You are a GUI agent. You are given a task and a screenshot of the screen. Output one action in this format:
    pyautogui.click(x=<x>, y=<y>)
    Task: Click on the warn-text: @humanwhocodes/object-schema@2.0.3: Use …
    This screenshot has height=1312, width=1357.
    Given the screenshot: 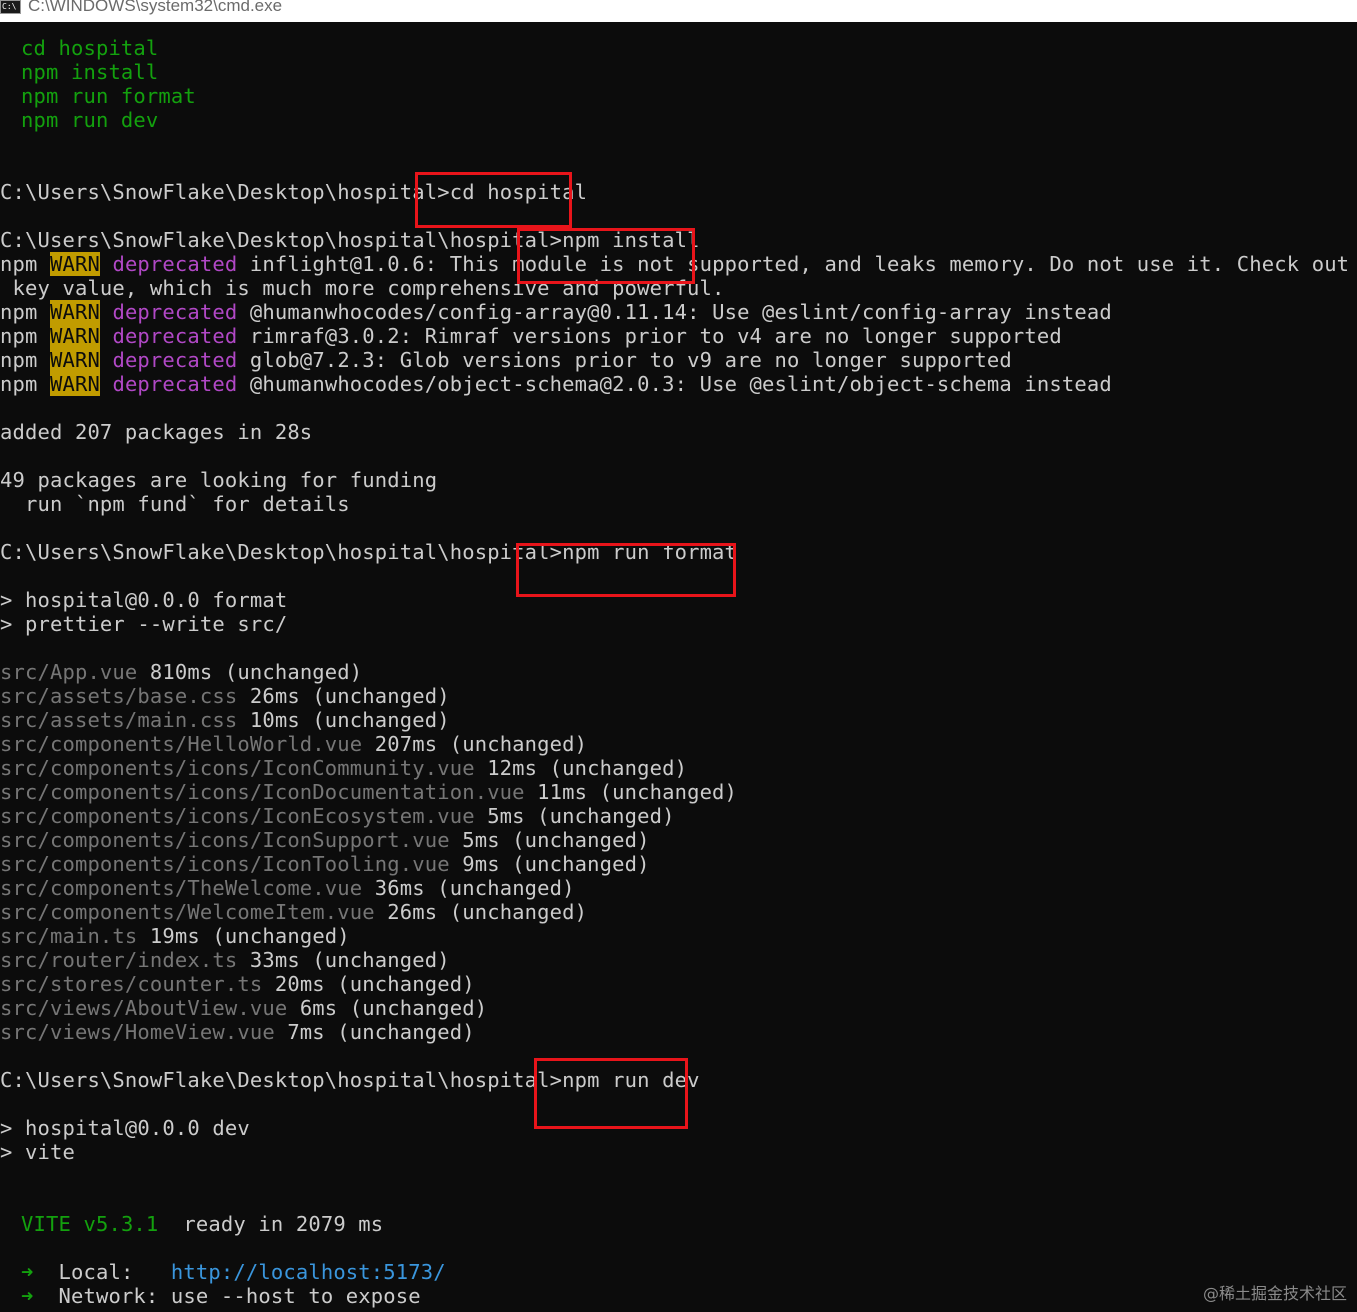 What is the action you would take?
    pyautogui.click(x=680, y=384)
    